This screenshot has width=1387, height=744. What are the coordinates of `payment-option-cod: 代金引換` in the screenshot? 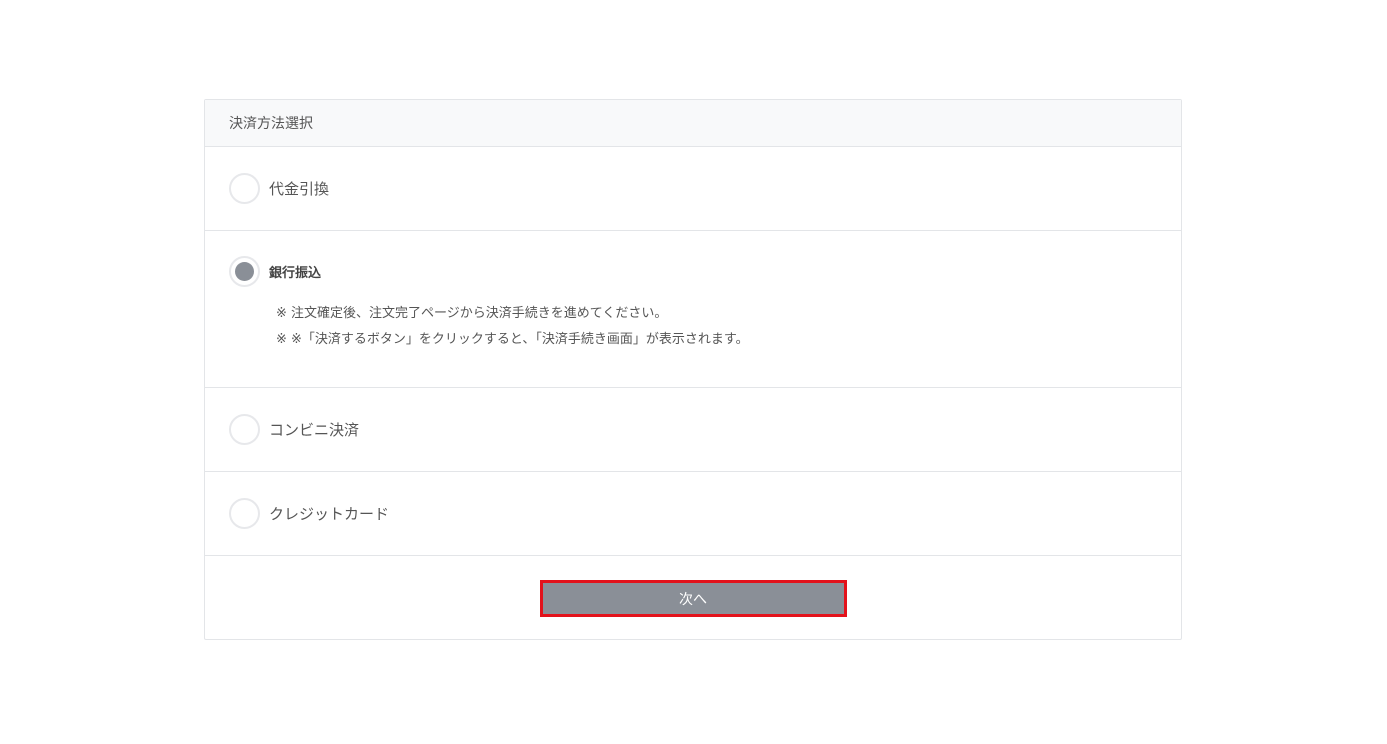 It's located at (693, 189).